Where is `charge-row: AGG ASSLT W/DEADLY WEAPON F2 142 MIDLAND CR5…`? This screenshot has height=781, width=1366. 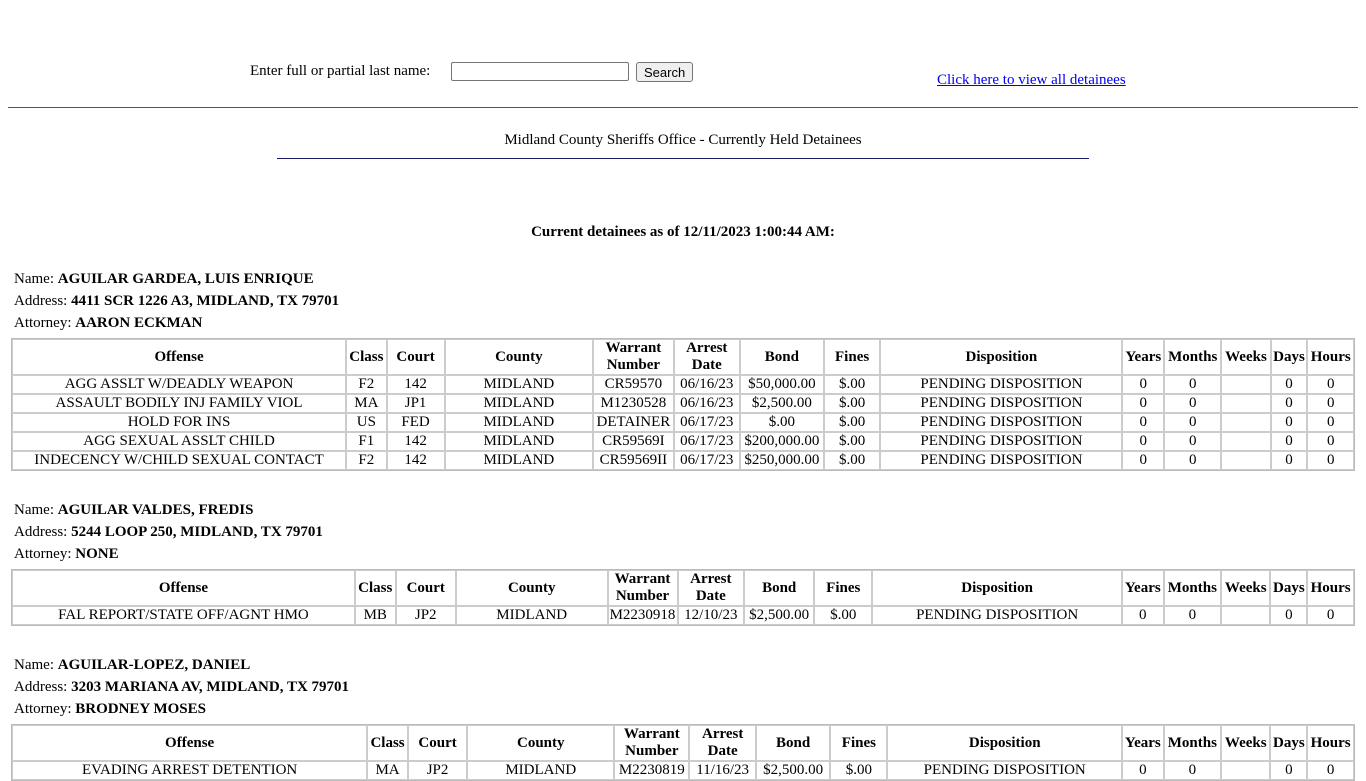 charge-row: AGG ASSLT W/DEADLY WEAPON F2 142 MIDLAND CR5… is located at coordinates (683, 384).